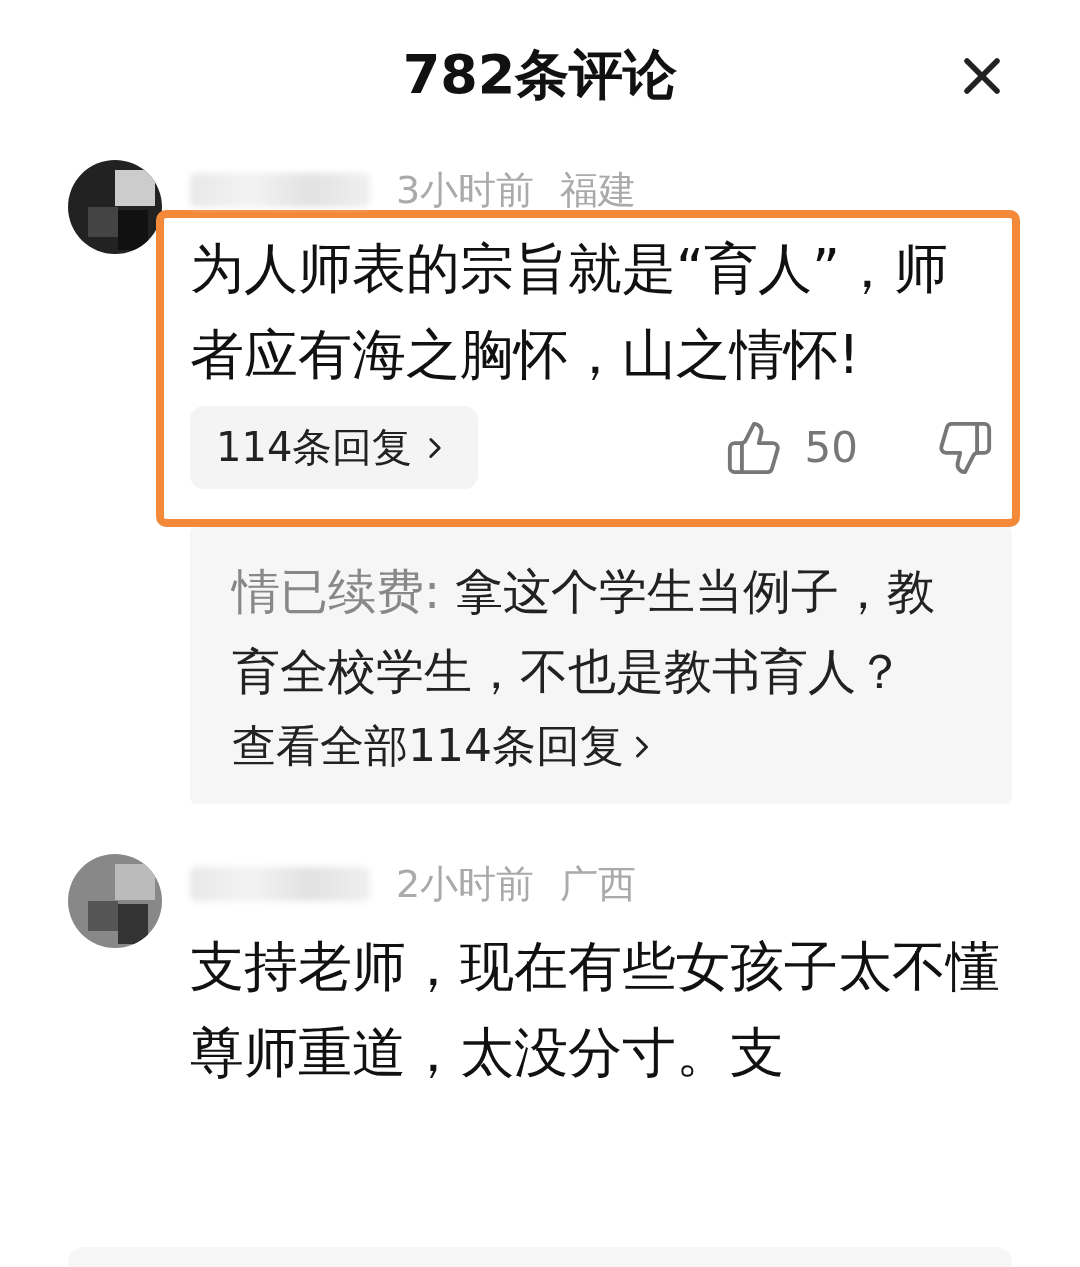 Image resolution: width=1080 pixels, height=1267 pixels. I want to click on replies-button: 114条回复, so click(334, 447).